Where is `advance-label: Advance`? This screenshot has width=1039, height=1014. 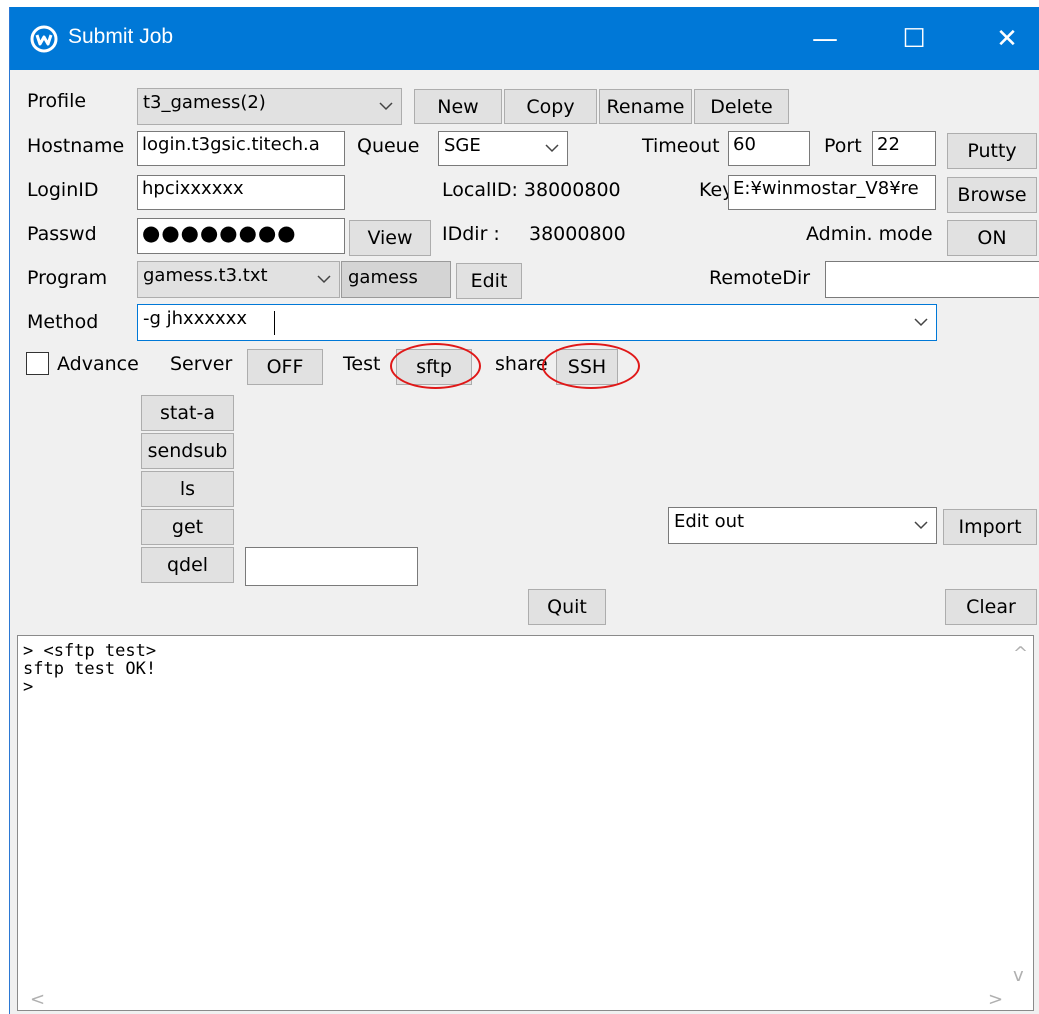 advance-label: Advance is located at coordinates (98, 364).